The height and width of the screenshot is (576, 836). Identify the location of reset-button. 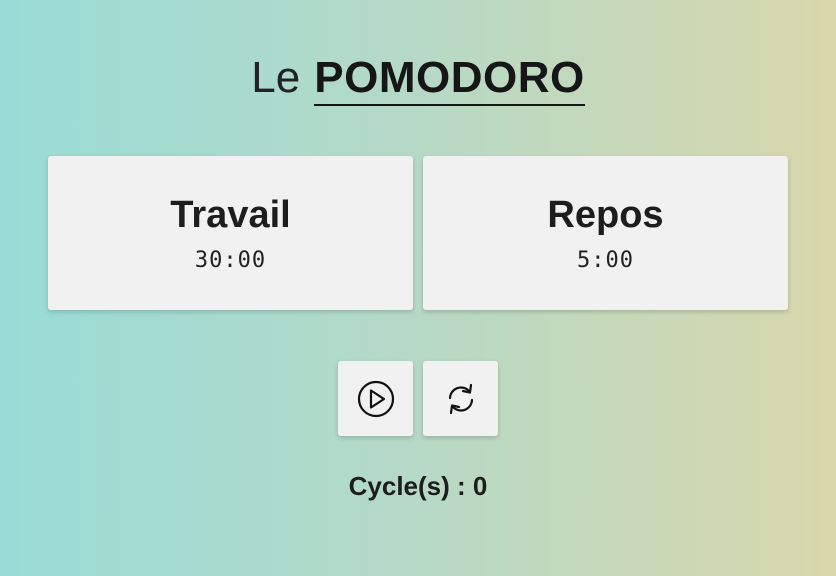
(460, 398).